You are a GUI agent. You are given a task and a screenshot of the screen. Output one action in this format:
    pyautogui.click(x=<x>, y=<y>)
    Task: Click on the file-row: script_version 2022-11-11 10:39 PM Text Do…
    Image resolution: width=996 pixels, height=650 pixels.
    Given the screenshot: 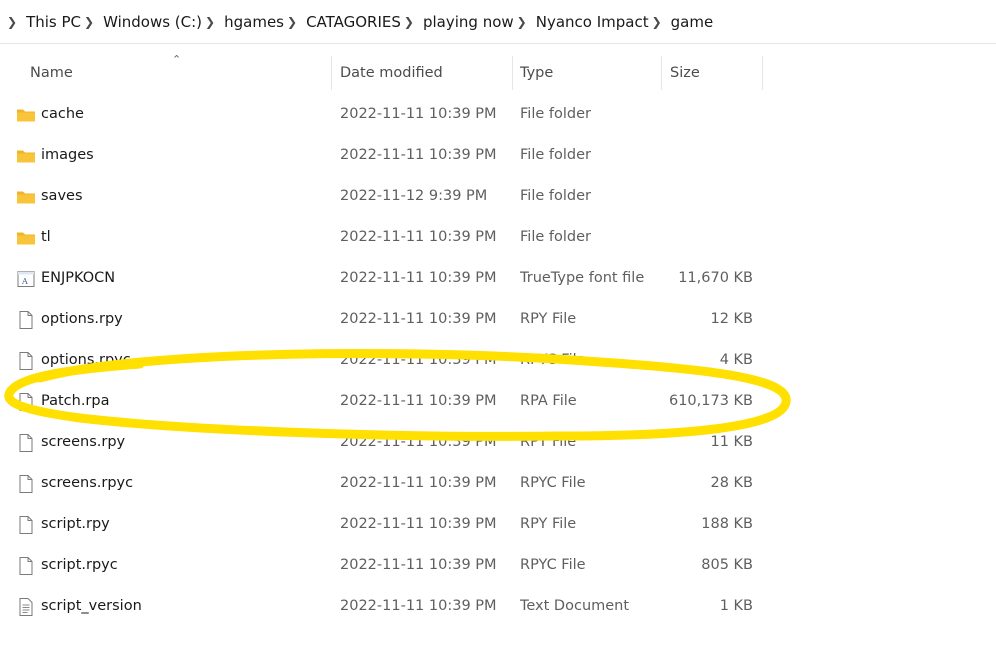 What is the action you would take?
    pyautogui.click(x=498, y=606)
    